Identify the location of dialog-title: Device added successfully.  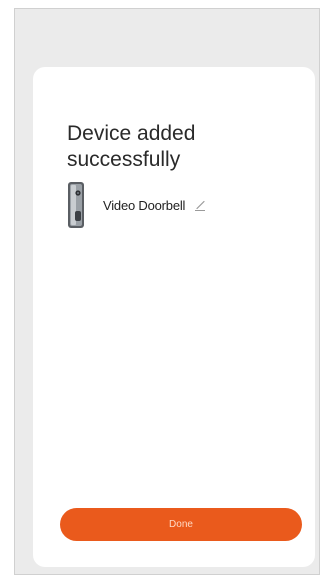
(131, 146).